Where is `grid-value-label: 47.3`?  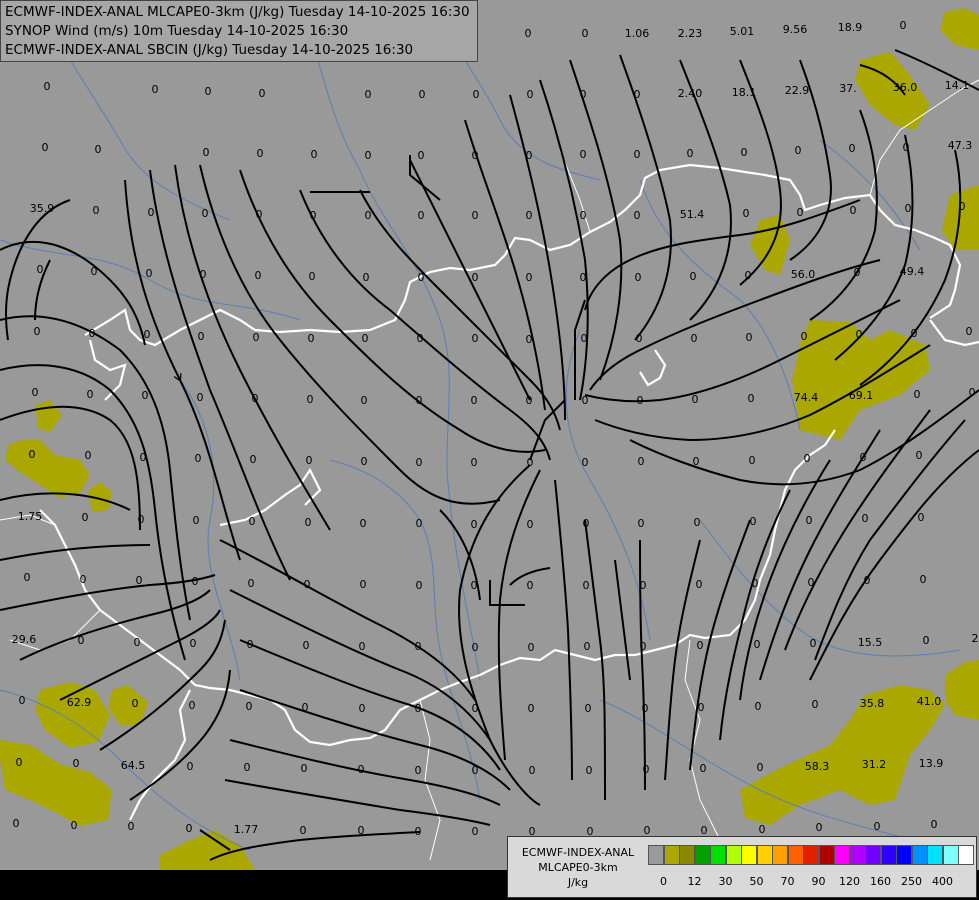
grid-value-label: 47.3 is located at coordinates (960, 145).